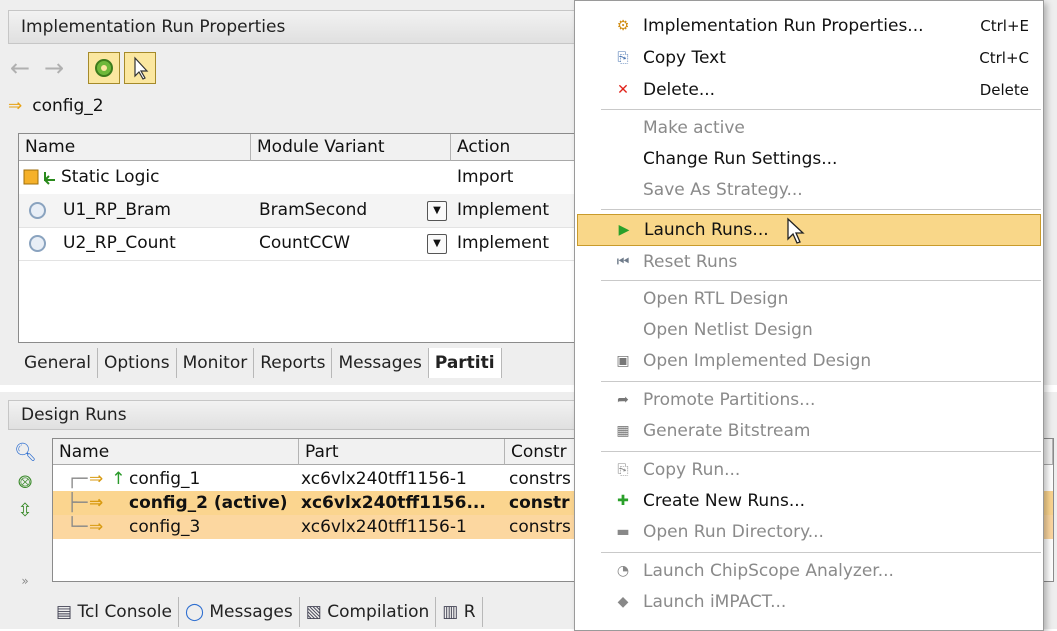 The height and width of the screenshot is (631, 1057). What do you see at coordinates (165, 479) in the screenshot?
I see `run-name: config_1` at bounding box center [165, 479].